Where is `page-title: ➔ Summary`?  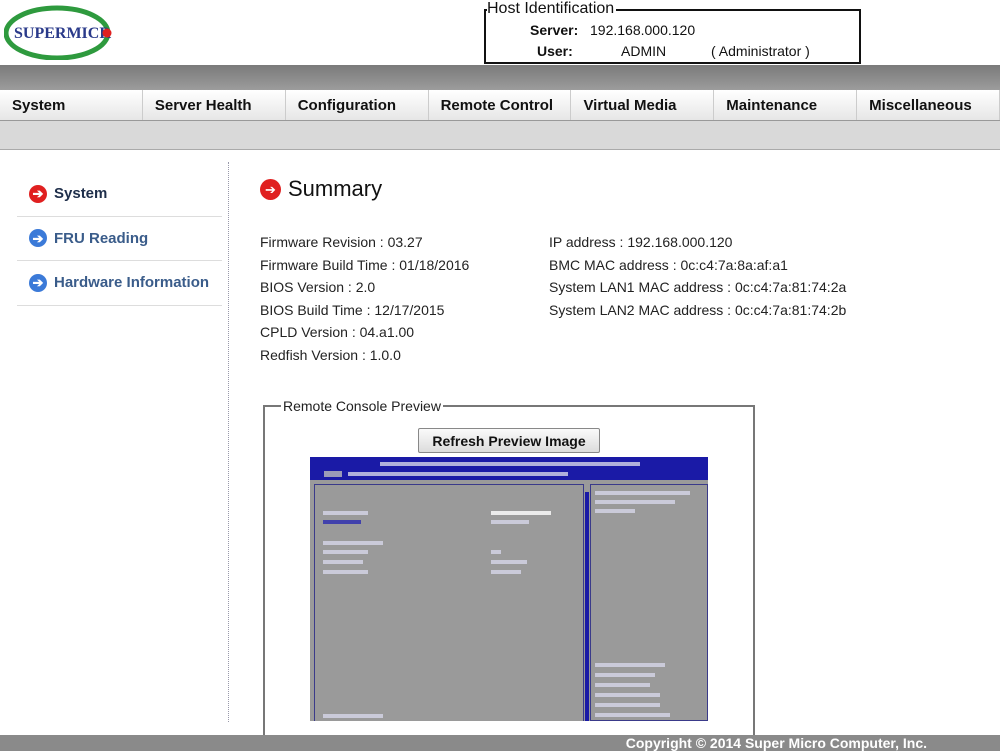
page-title: ➔ Summary is located at coordinates (321, 189).